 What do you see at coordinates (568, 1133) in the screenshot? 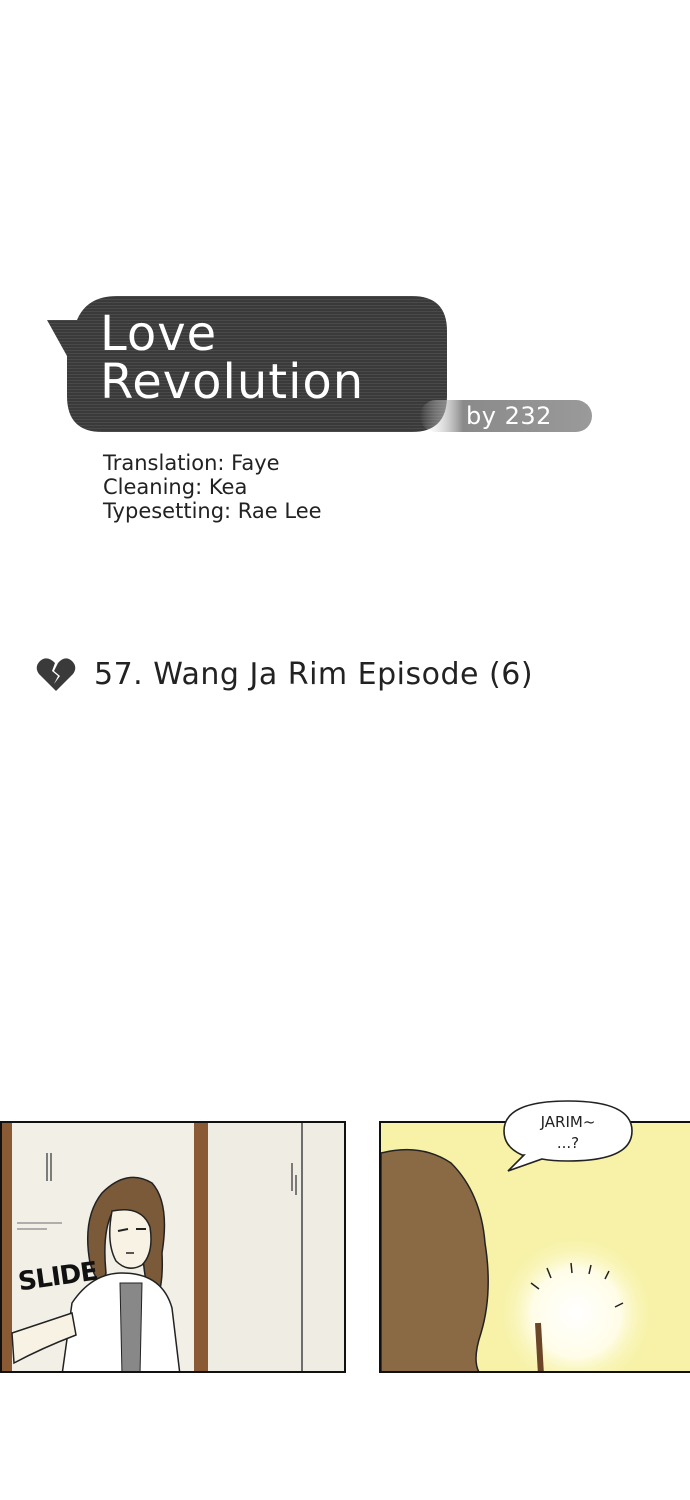
I see `speech-text: JARIM~ ...?` at bounding box center [568, 1133].